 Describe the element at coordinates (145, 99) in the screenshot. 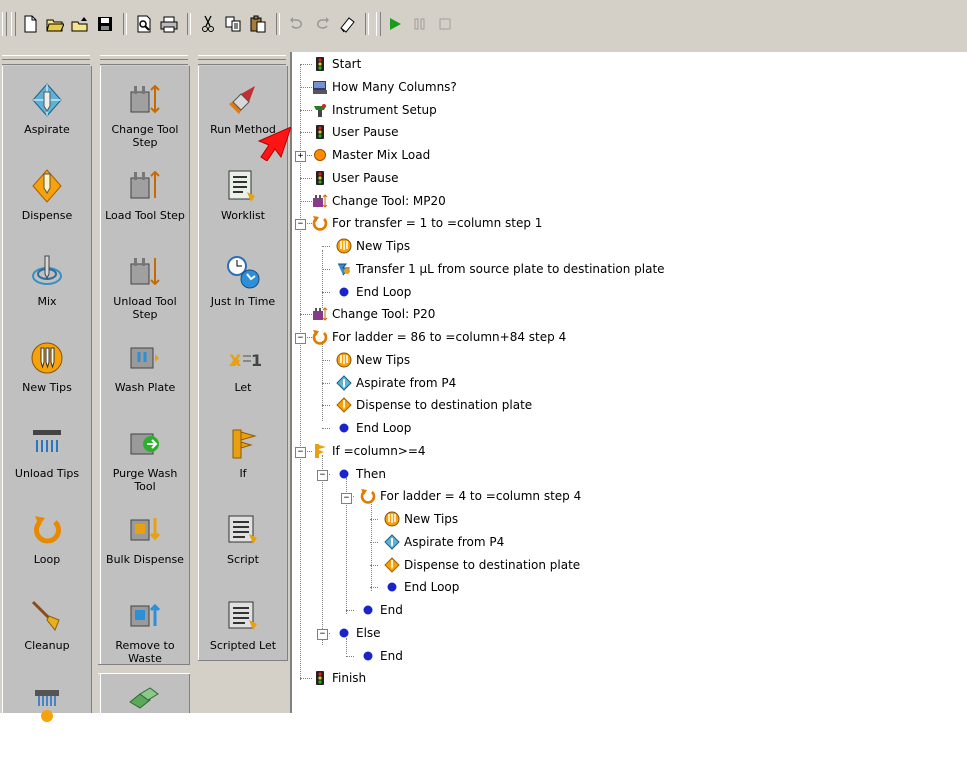

I see `change-tool-icon` at that location.